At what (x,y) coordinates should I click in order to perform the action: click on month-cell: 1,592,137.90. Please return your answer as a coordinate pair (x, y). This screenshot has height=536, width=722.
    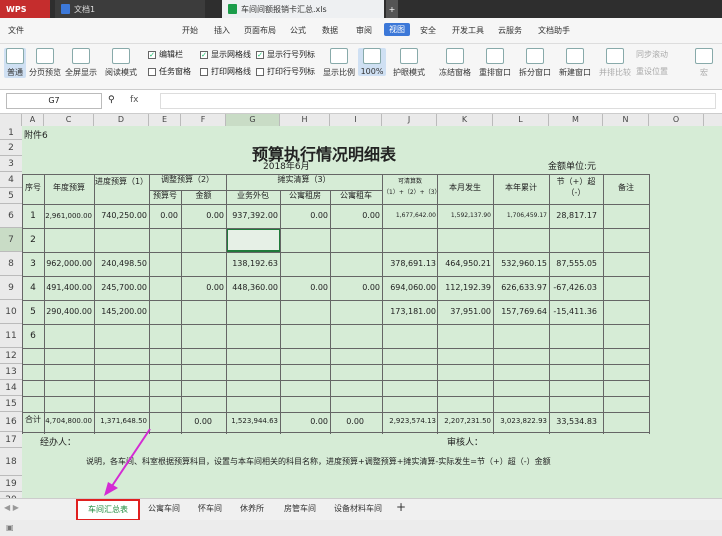
    Looking at the image, I should click on (470, 215).